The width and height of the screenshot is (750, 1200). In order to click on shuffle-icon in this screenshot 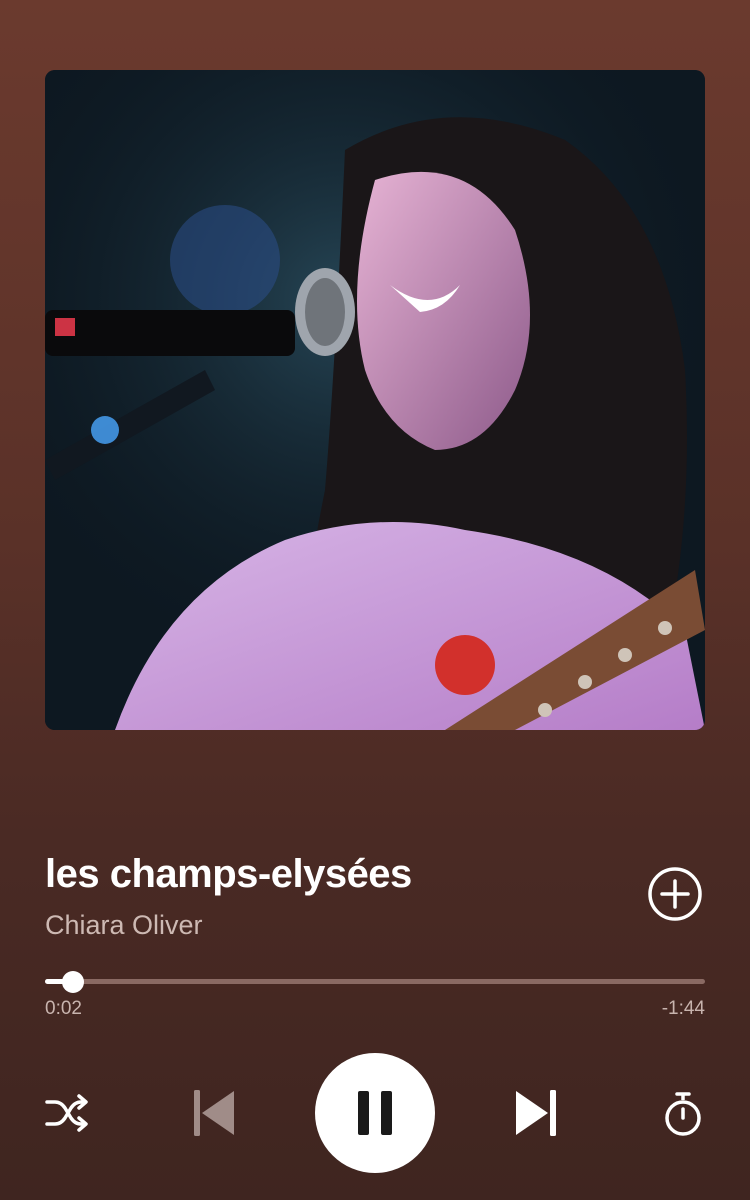, I will do `click(66, 1113)`.